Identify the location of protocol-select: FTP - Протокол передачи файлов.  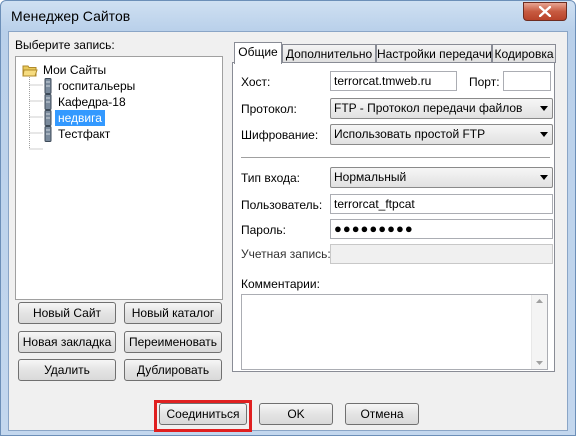
(441, 108).